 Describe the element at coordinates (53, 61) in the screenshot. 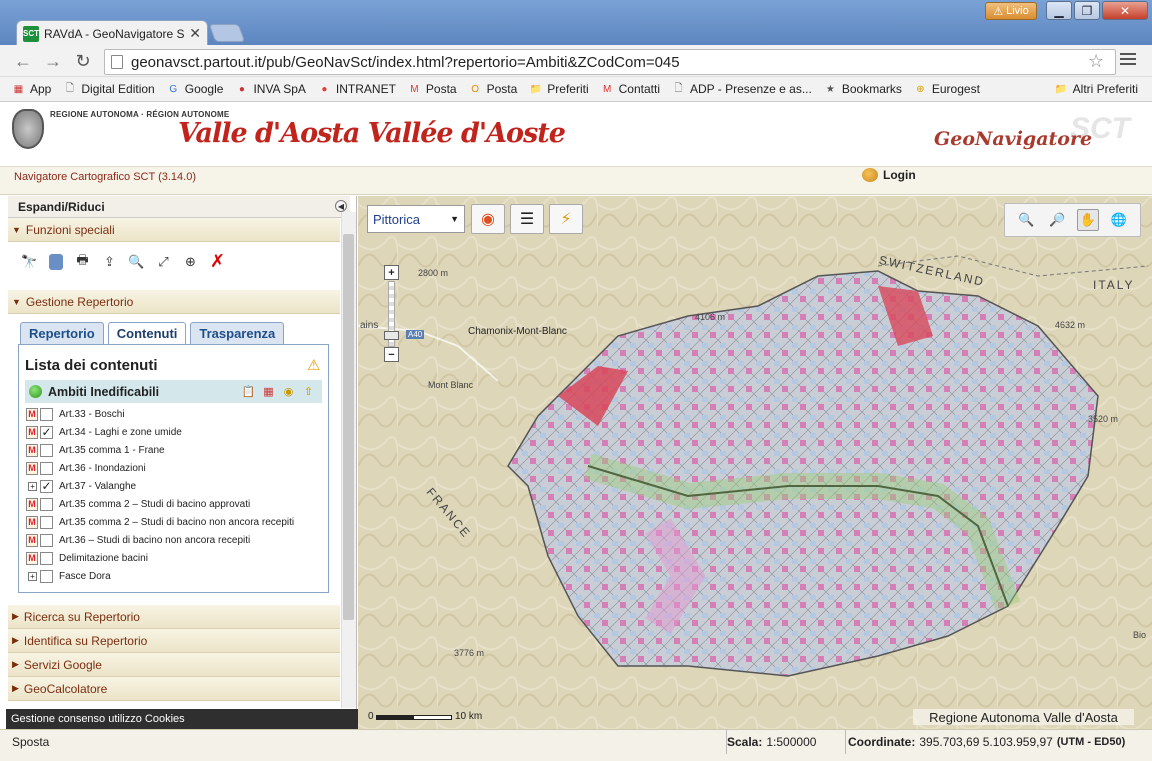

I see `forward-button: →` at that location.